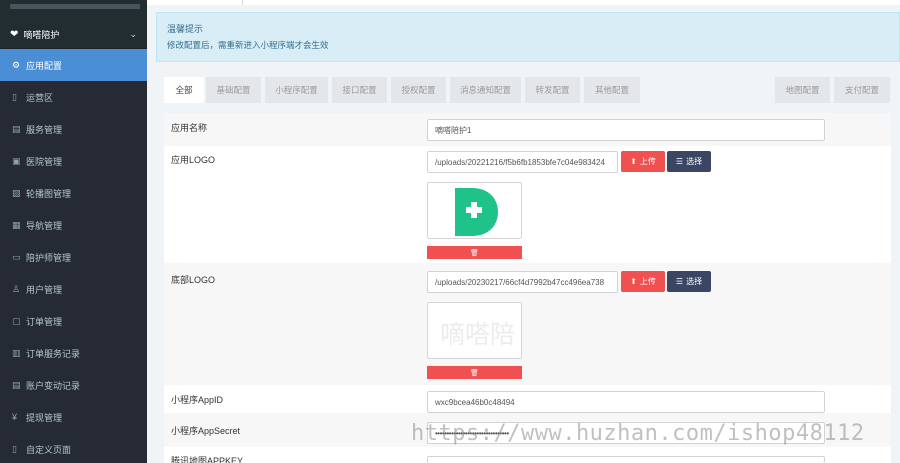 Image resolution: width=900 pixels, height=463 pixels. Describe the element at coordinates (44, 161) in the screenshot. I see `sidebar-item-label: 医院管理` at that location.